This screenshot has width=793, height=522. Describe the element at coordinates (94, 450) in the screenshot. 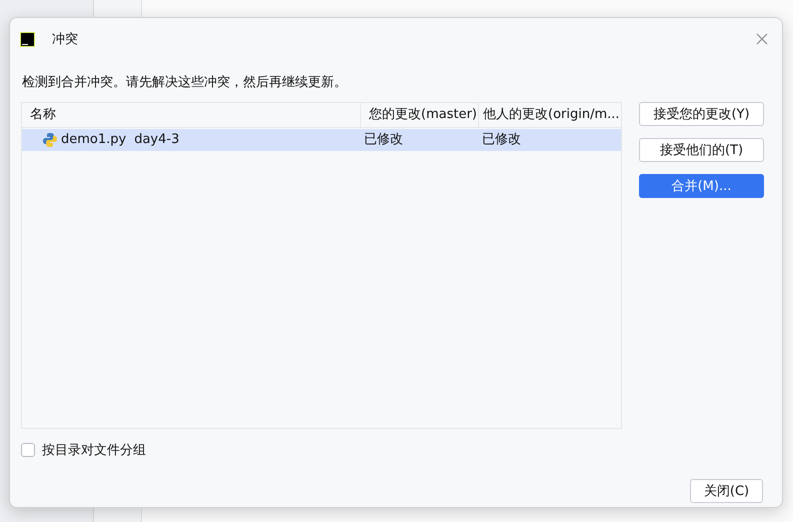

I see `checkbox-label: 按目录对文件分组` at that location.